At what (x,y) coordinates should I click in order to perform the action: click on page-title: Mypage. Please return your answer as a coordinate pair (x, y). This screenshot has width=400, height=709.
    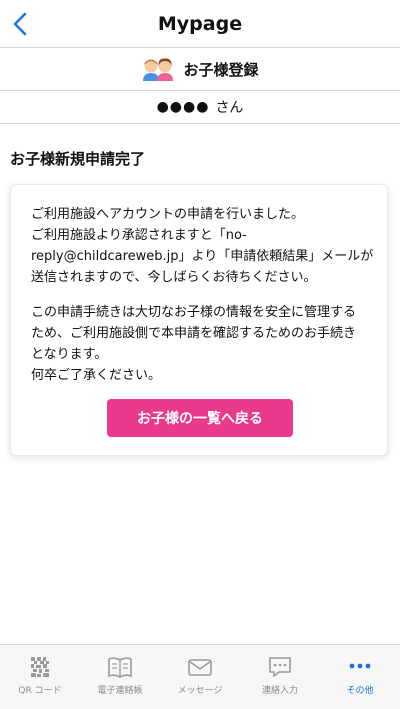
    Looking at the image, I should click on (200, 23).